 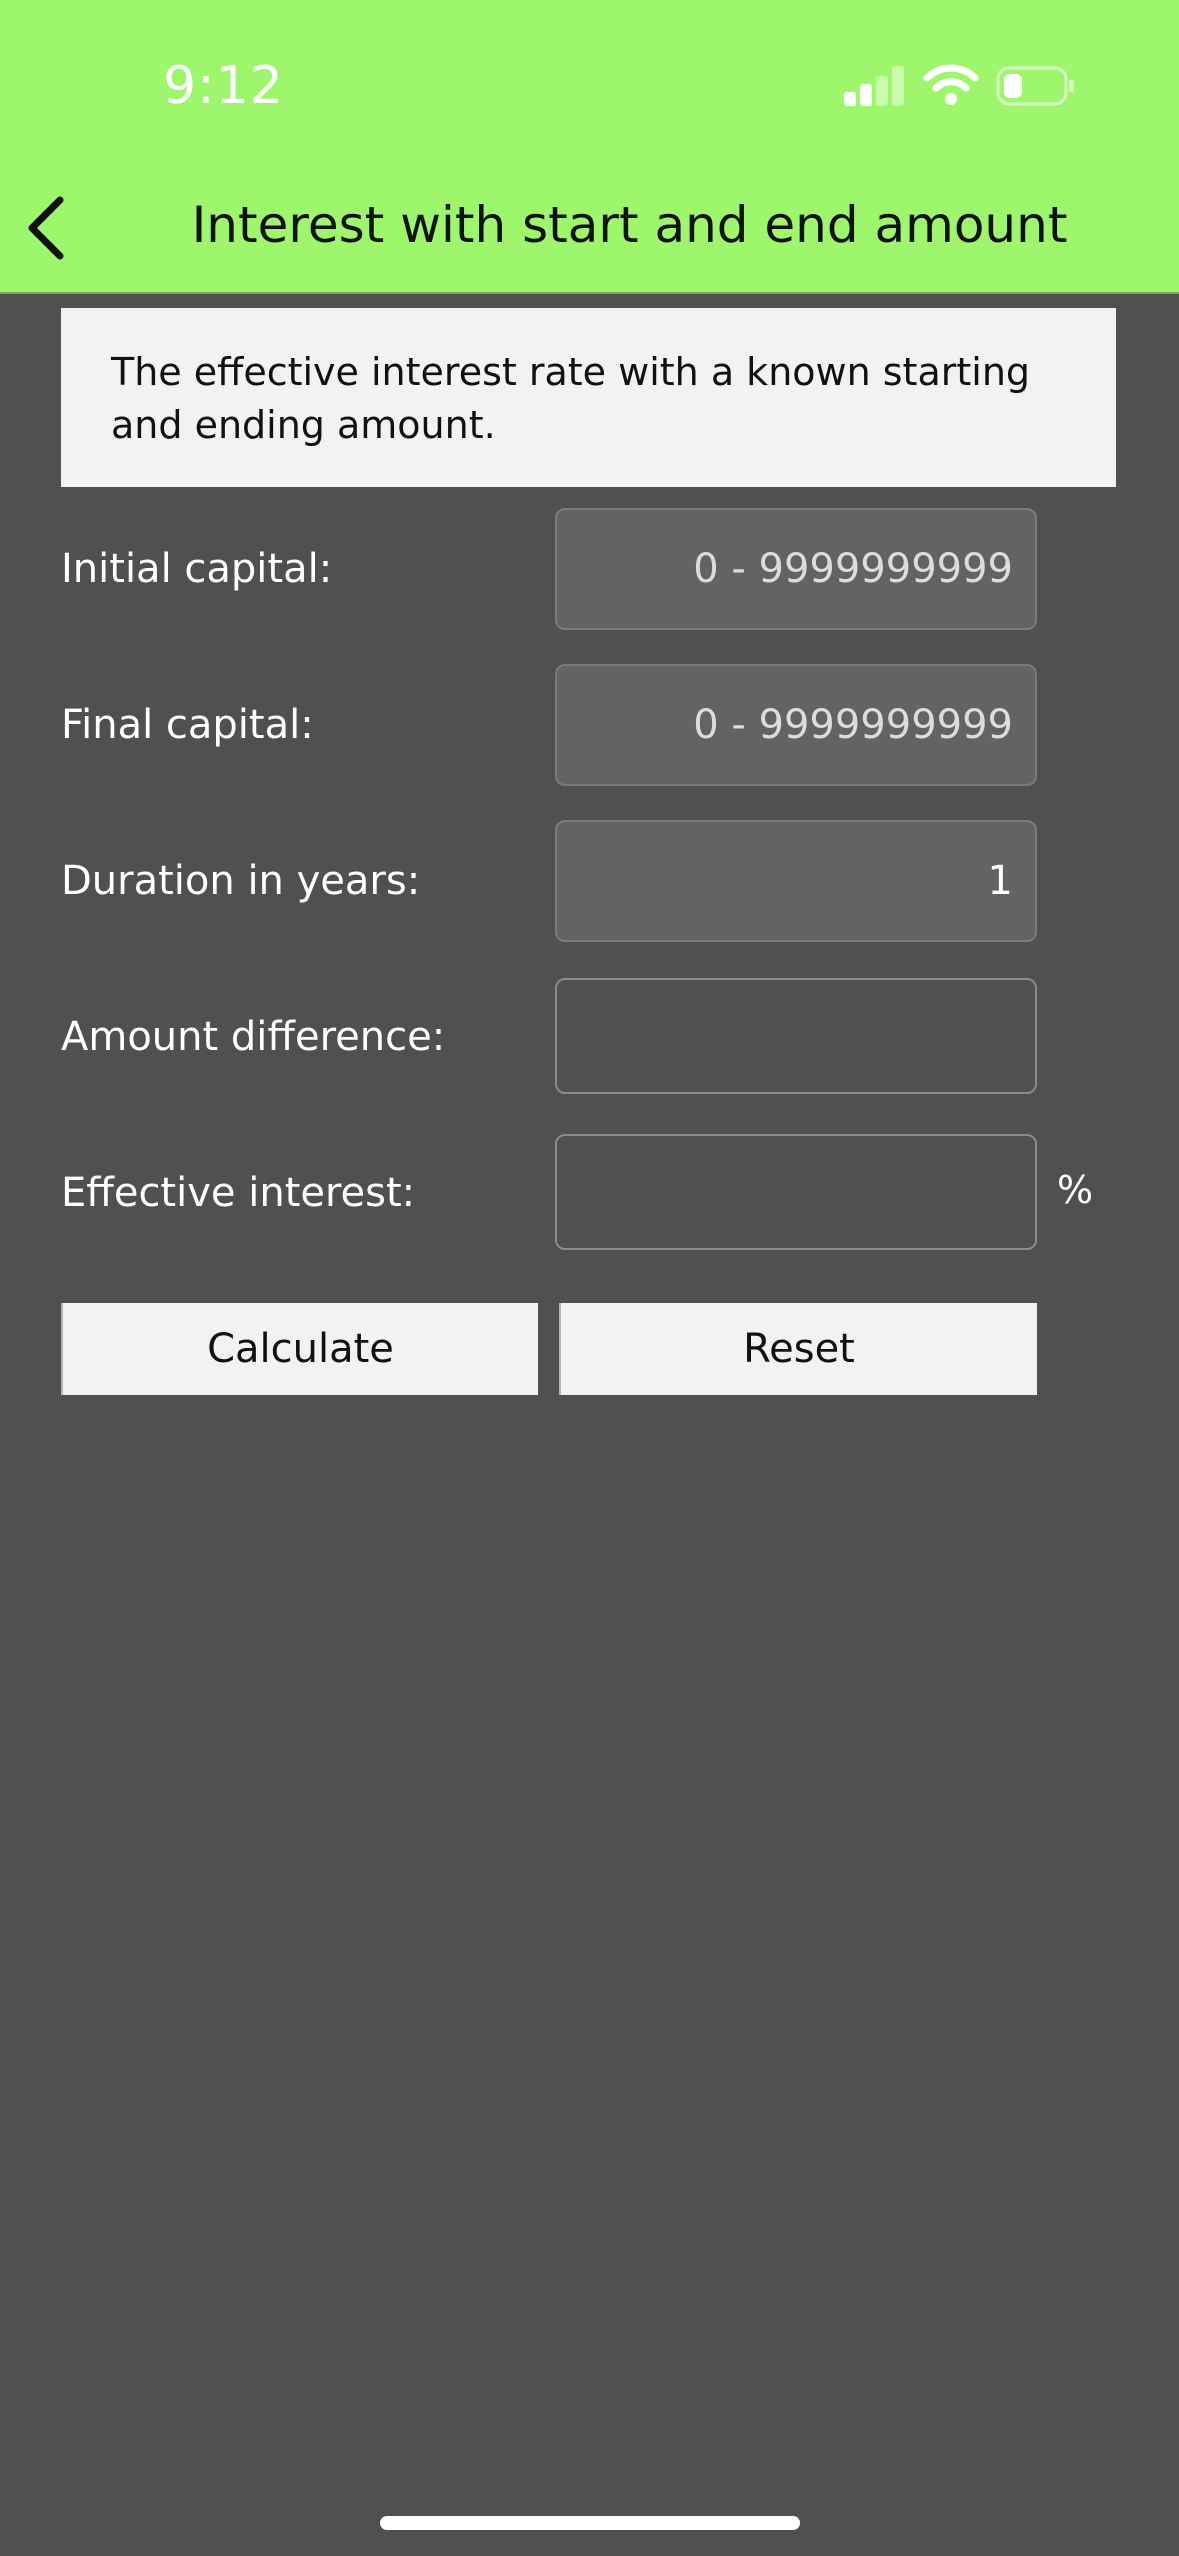 What do you see at coordinates (796, 569) in the screenshot?
I see `initial-capital-input` at bounding box center [796, 569].